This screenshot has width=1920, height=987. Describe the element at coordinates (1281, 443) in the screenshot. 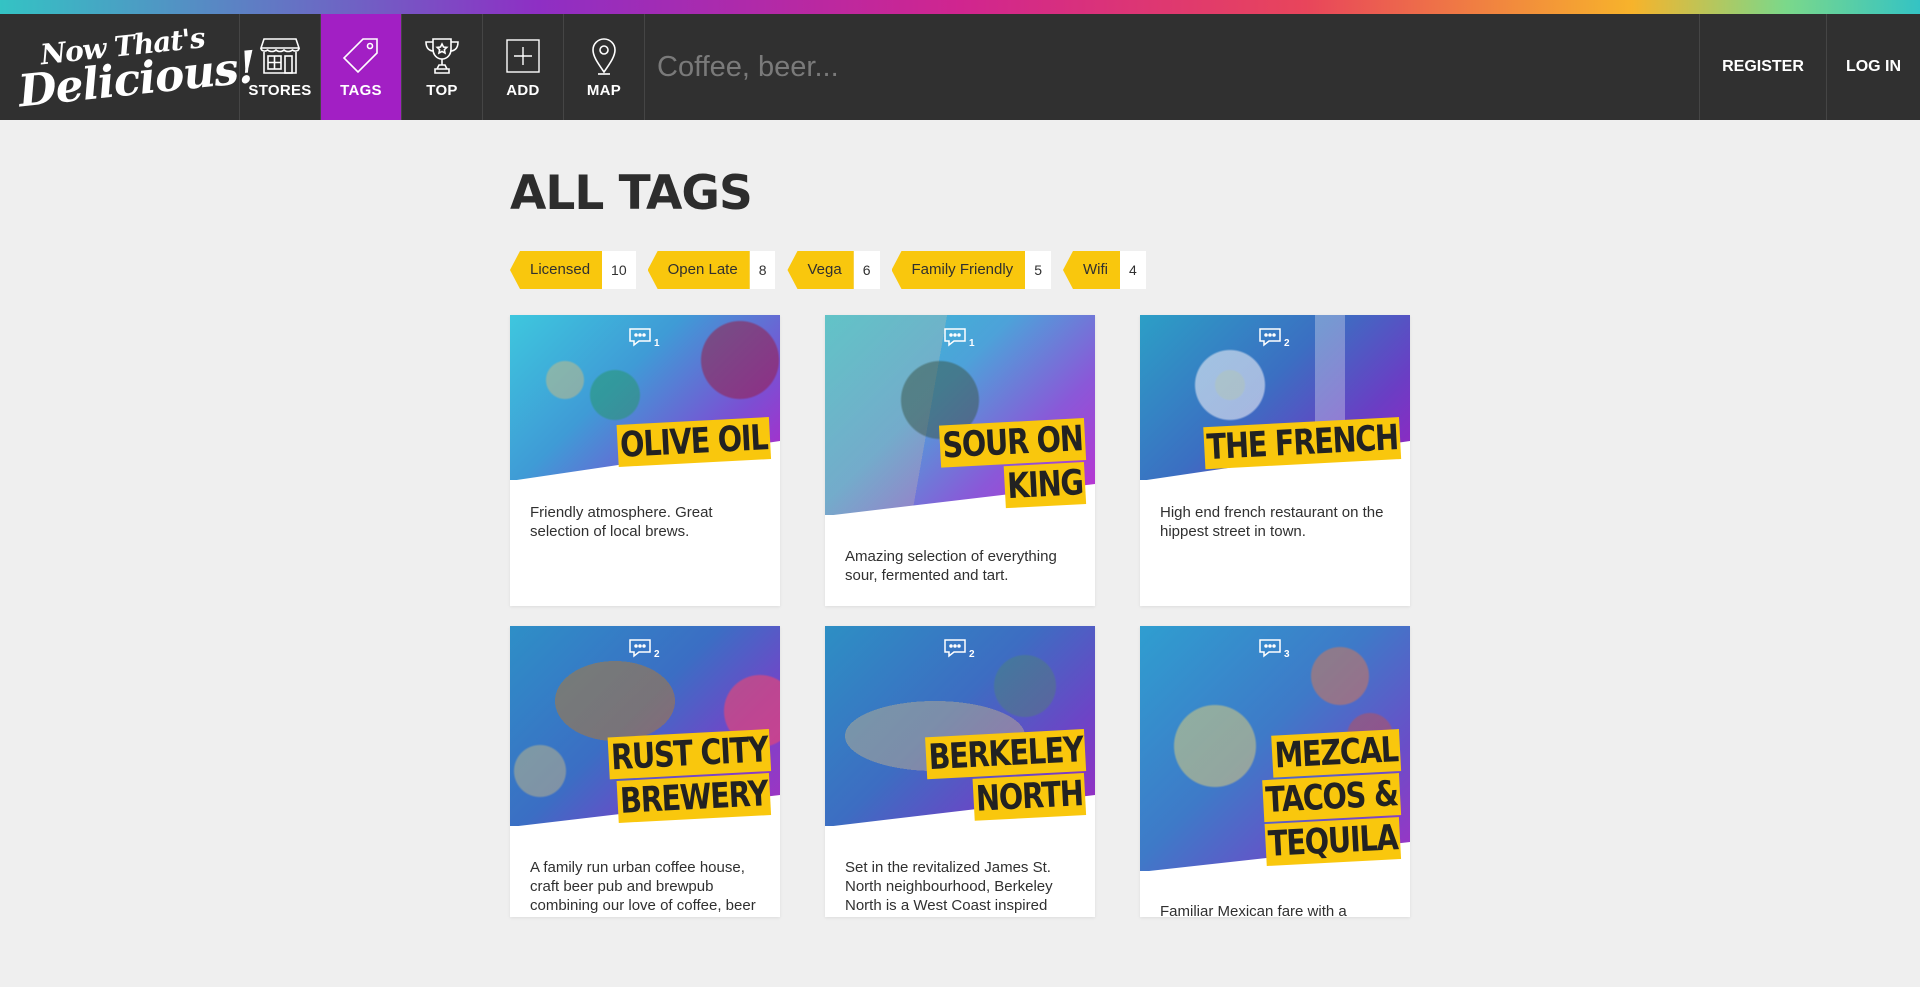

I see `store-title: THE FRENCH` at that location.